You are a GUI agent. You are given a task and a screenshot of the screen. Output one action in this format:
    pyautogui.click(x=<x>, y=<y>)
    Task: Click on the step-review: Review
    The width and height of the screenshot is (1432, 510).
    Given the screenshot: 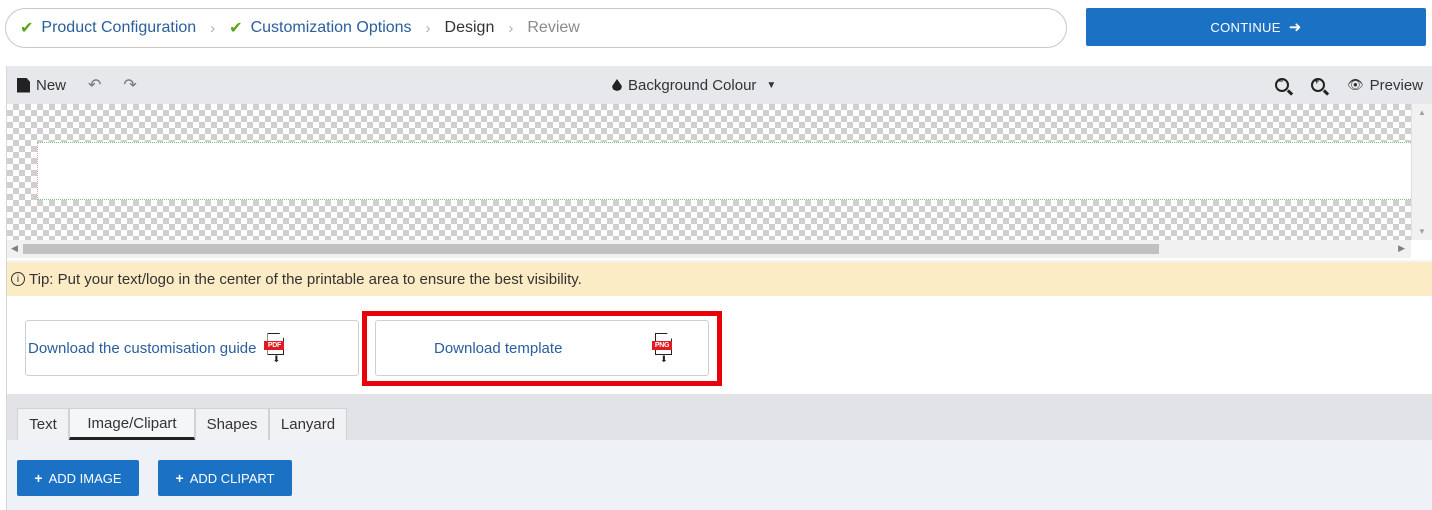 What is the action you would take?
    pyautogui.click(x=553, y=28)
    